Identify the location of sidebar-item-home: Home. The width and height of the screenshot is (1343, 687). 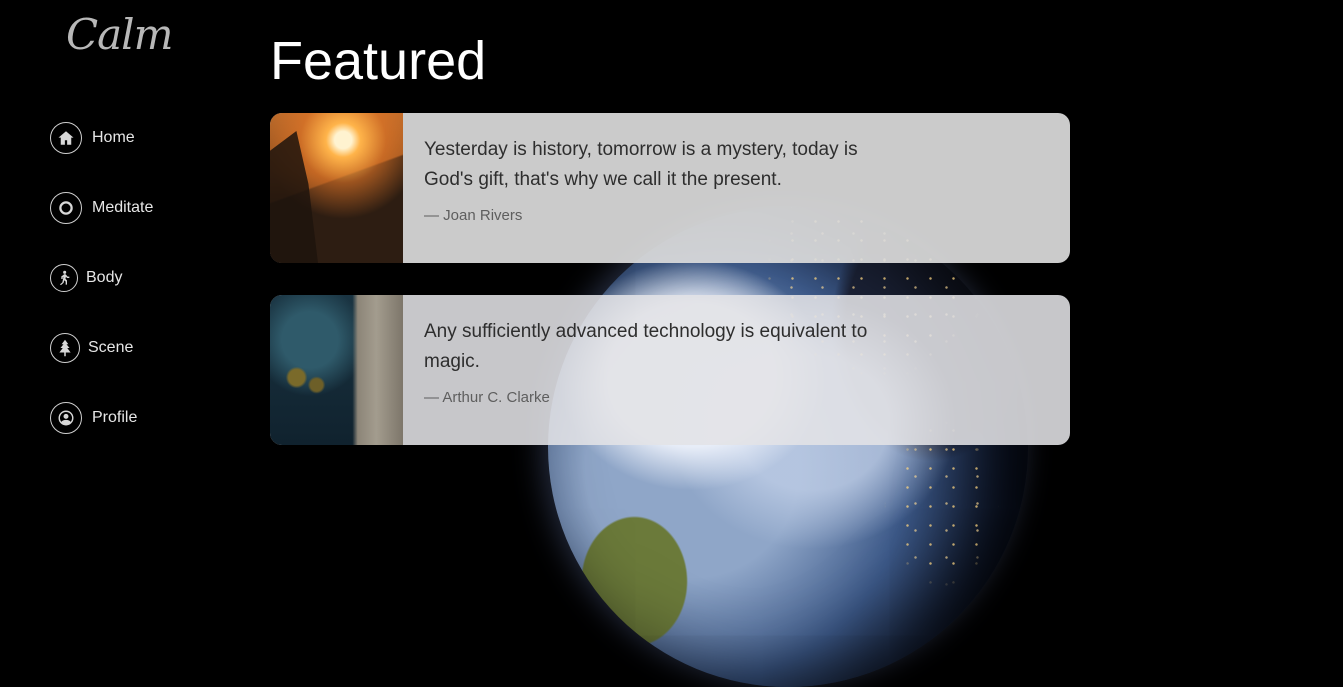
(101, 138).